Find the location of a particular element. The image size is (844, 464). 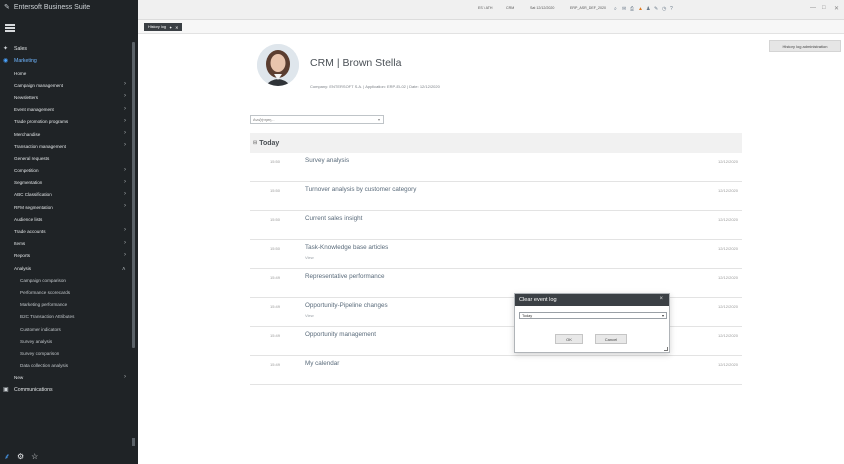

marketing-icon: ◉ is located at coordinates (6, 61).